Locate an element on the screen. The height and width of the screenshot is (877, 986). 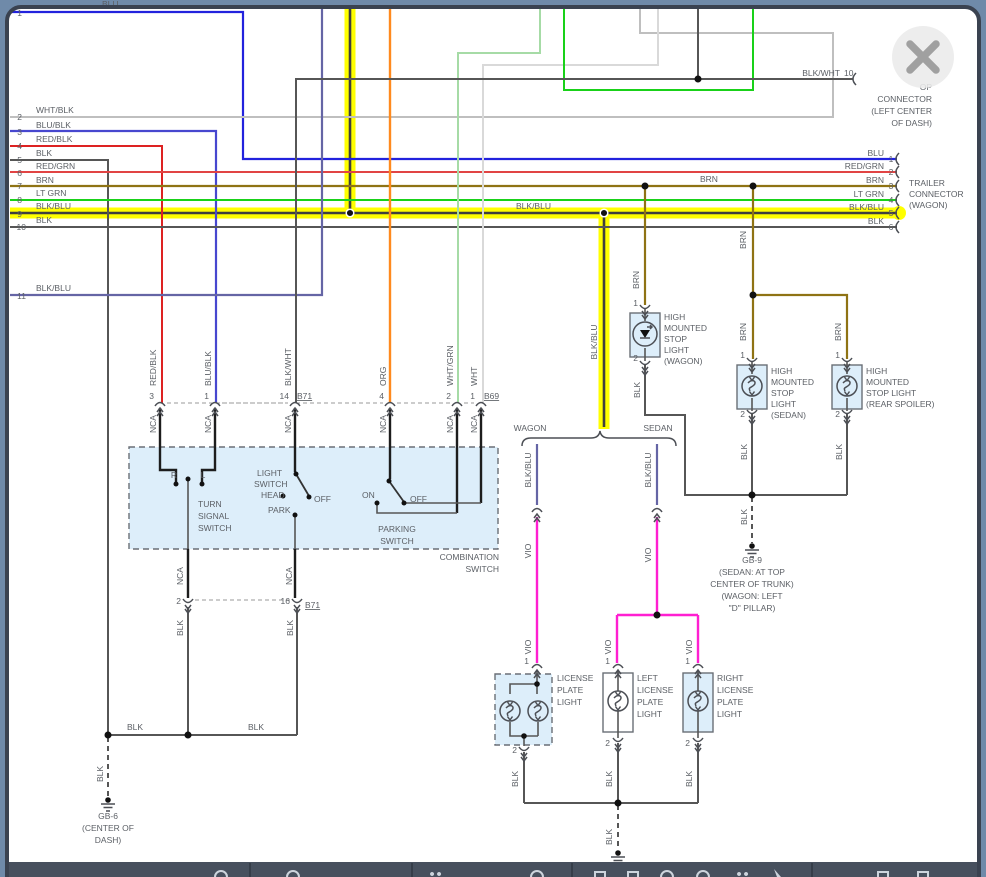
wire-label: BLU is located at coordinates (875, 153).